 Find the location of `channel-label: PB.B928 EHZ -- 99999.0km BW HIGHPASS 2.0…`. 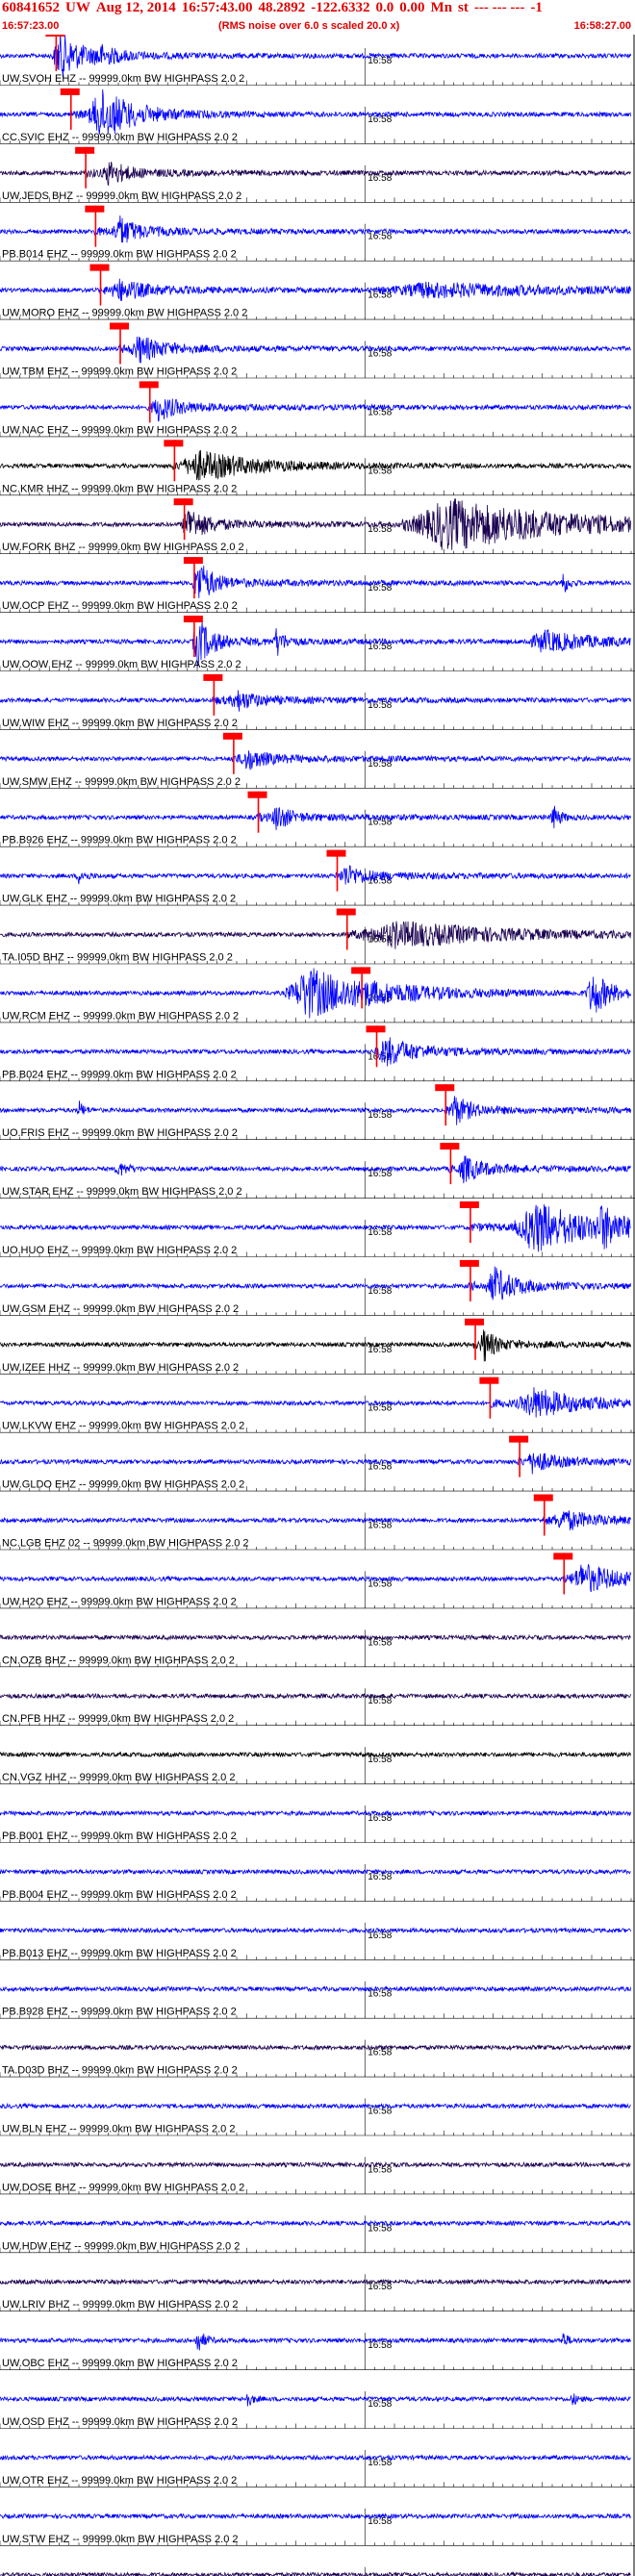

channel-label: PB.B928 EHZ -- 99999.0km BW HIGHPASS 2.0… is located at coordinates (119, 2012).